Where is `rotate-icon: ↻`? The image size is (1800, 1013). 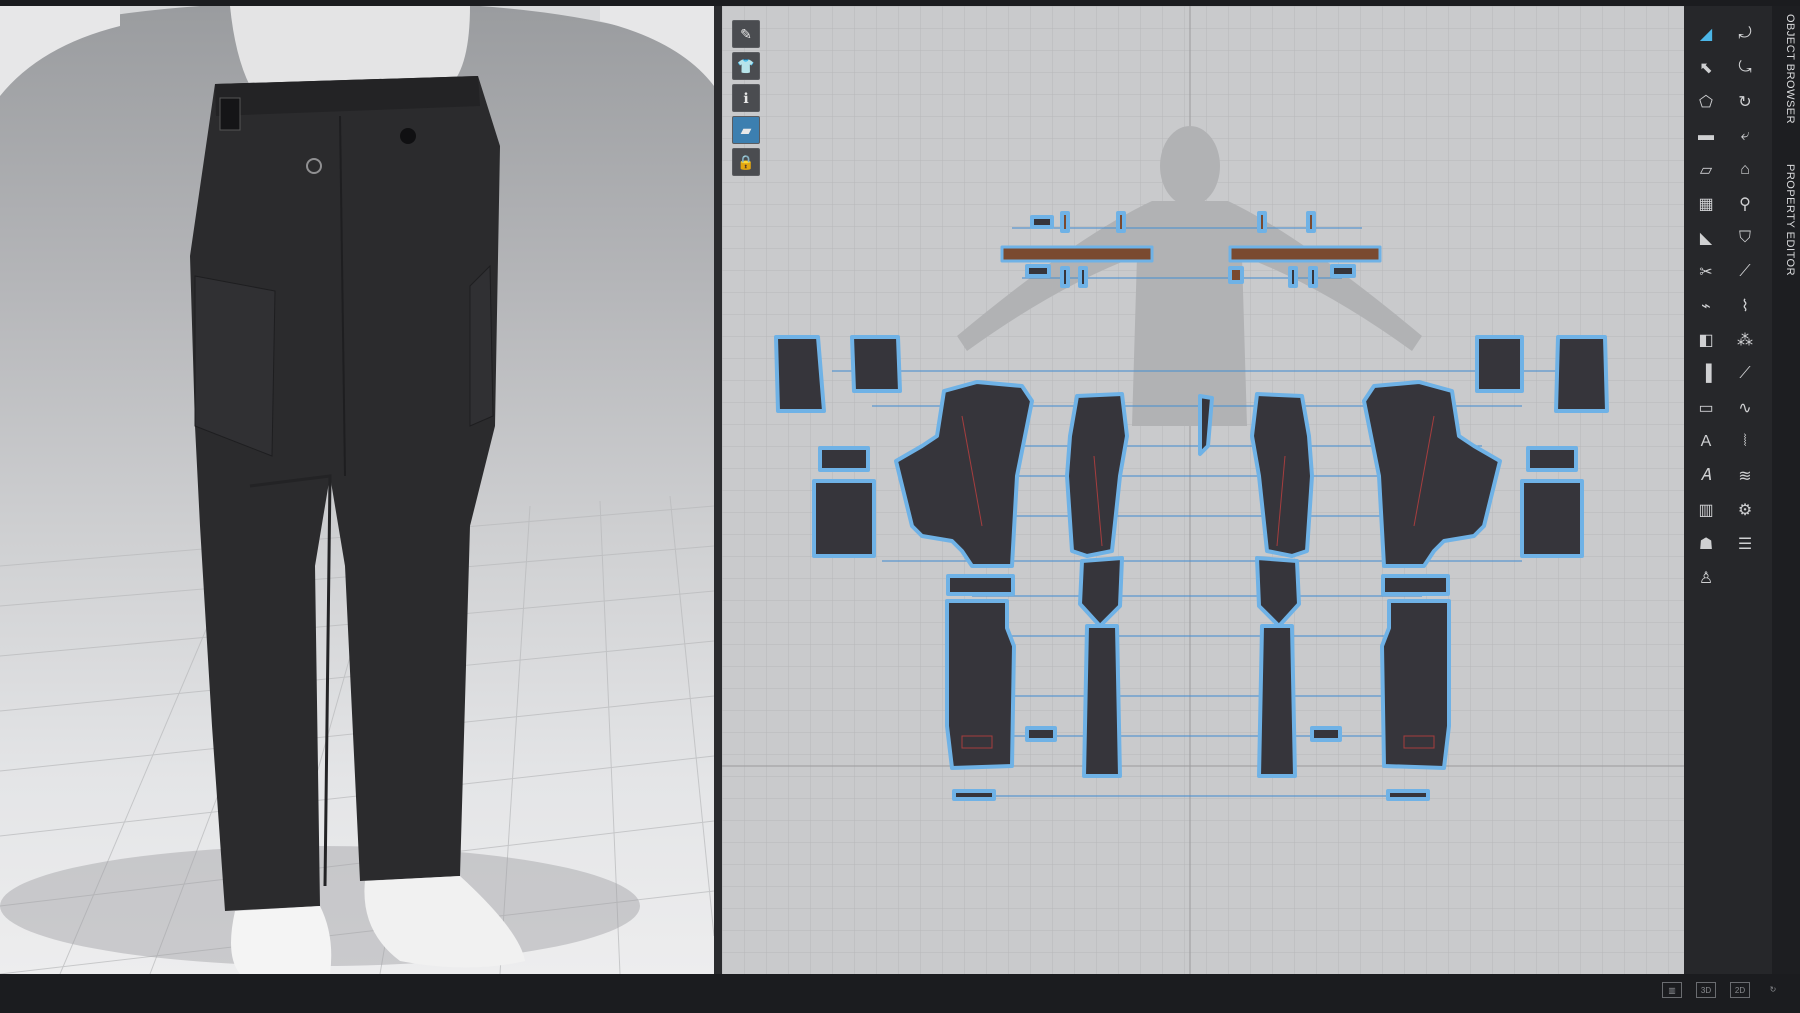
rotate-icon: ↻ is located at coordinates (1745, 102).